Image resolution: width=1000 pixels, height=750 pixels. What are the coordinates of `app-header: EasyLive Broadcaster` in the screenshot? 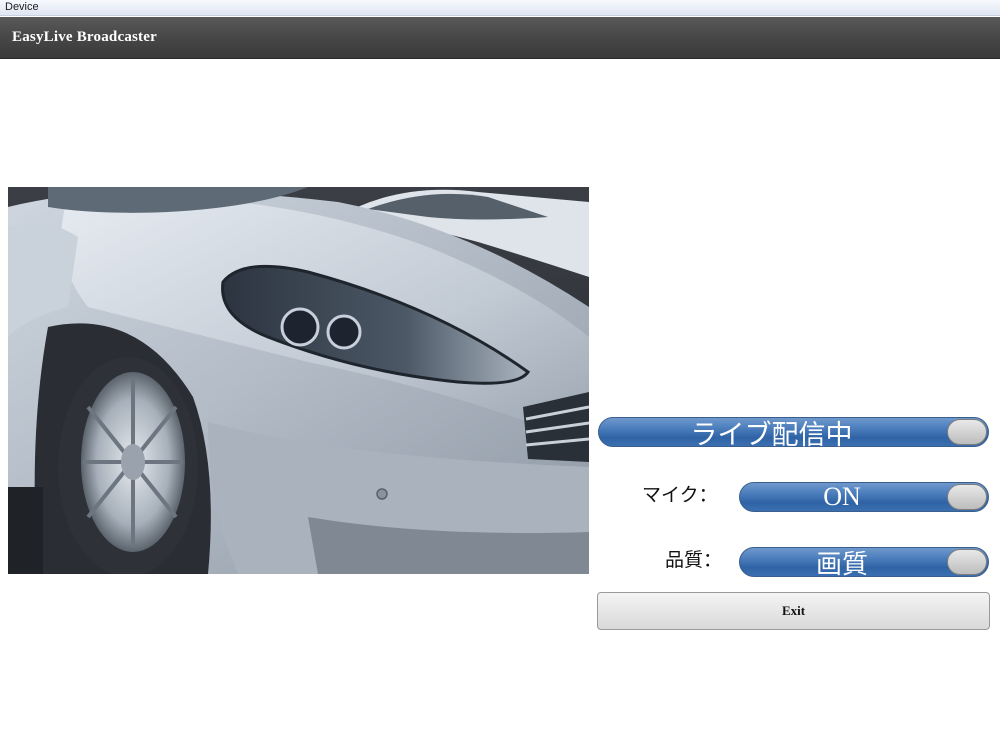 It's located at (500, 38).